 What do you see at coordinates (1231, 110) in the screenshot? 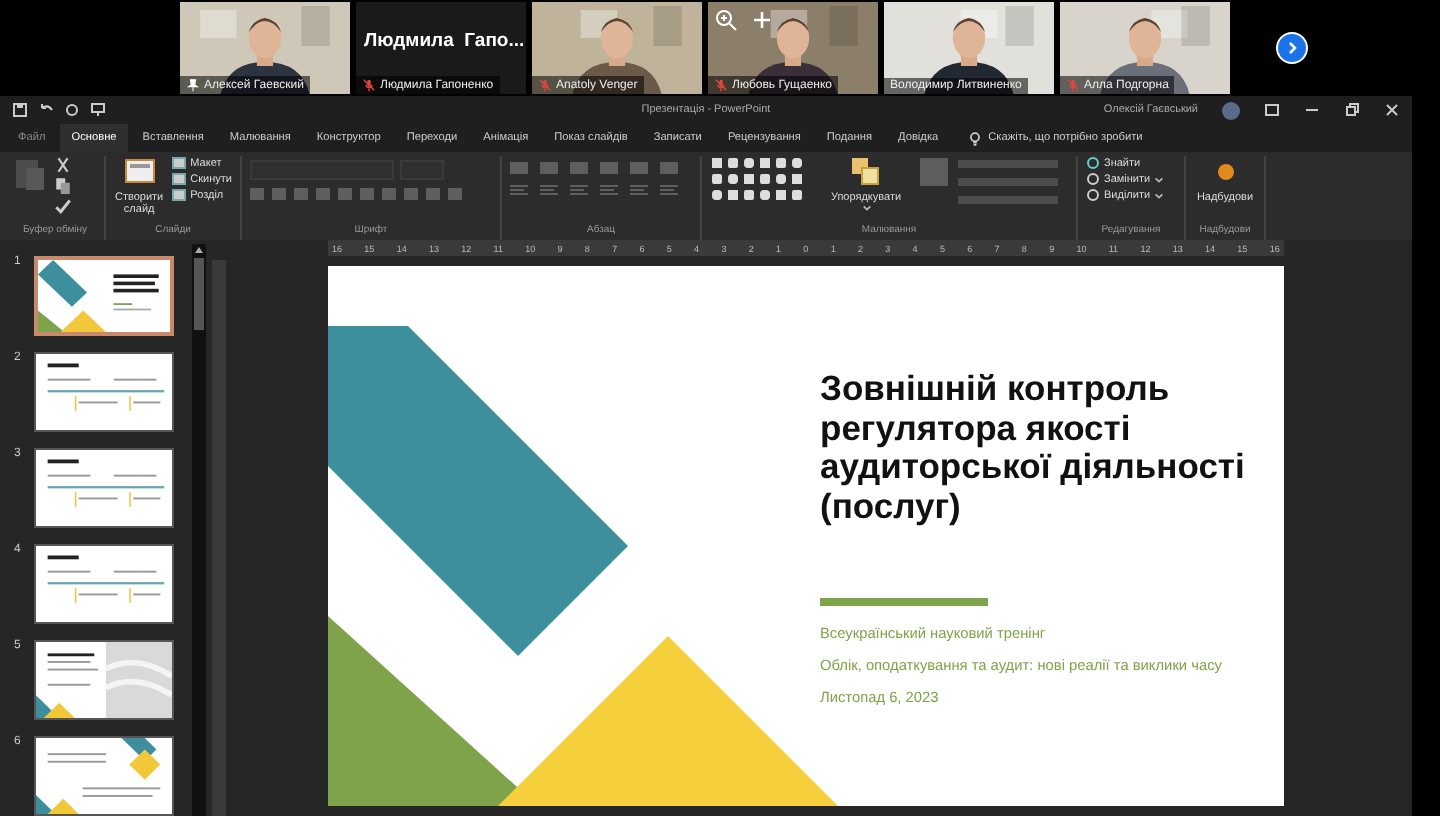
I see `avatar-icon` at bounding box center [1231, 110].